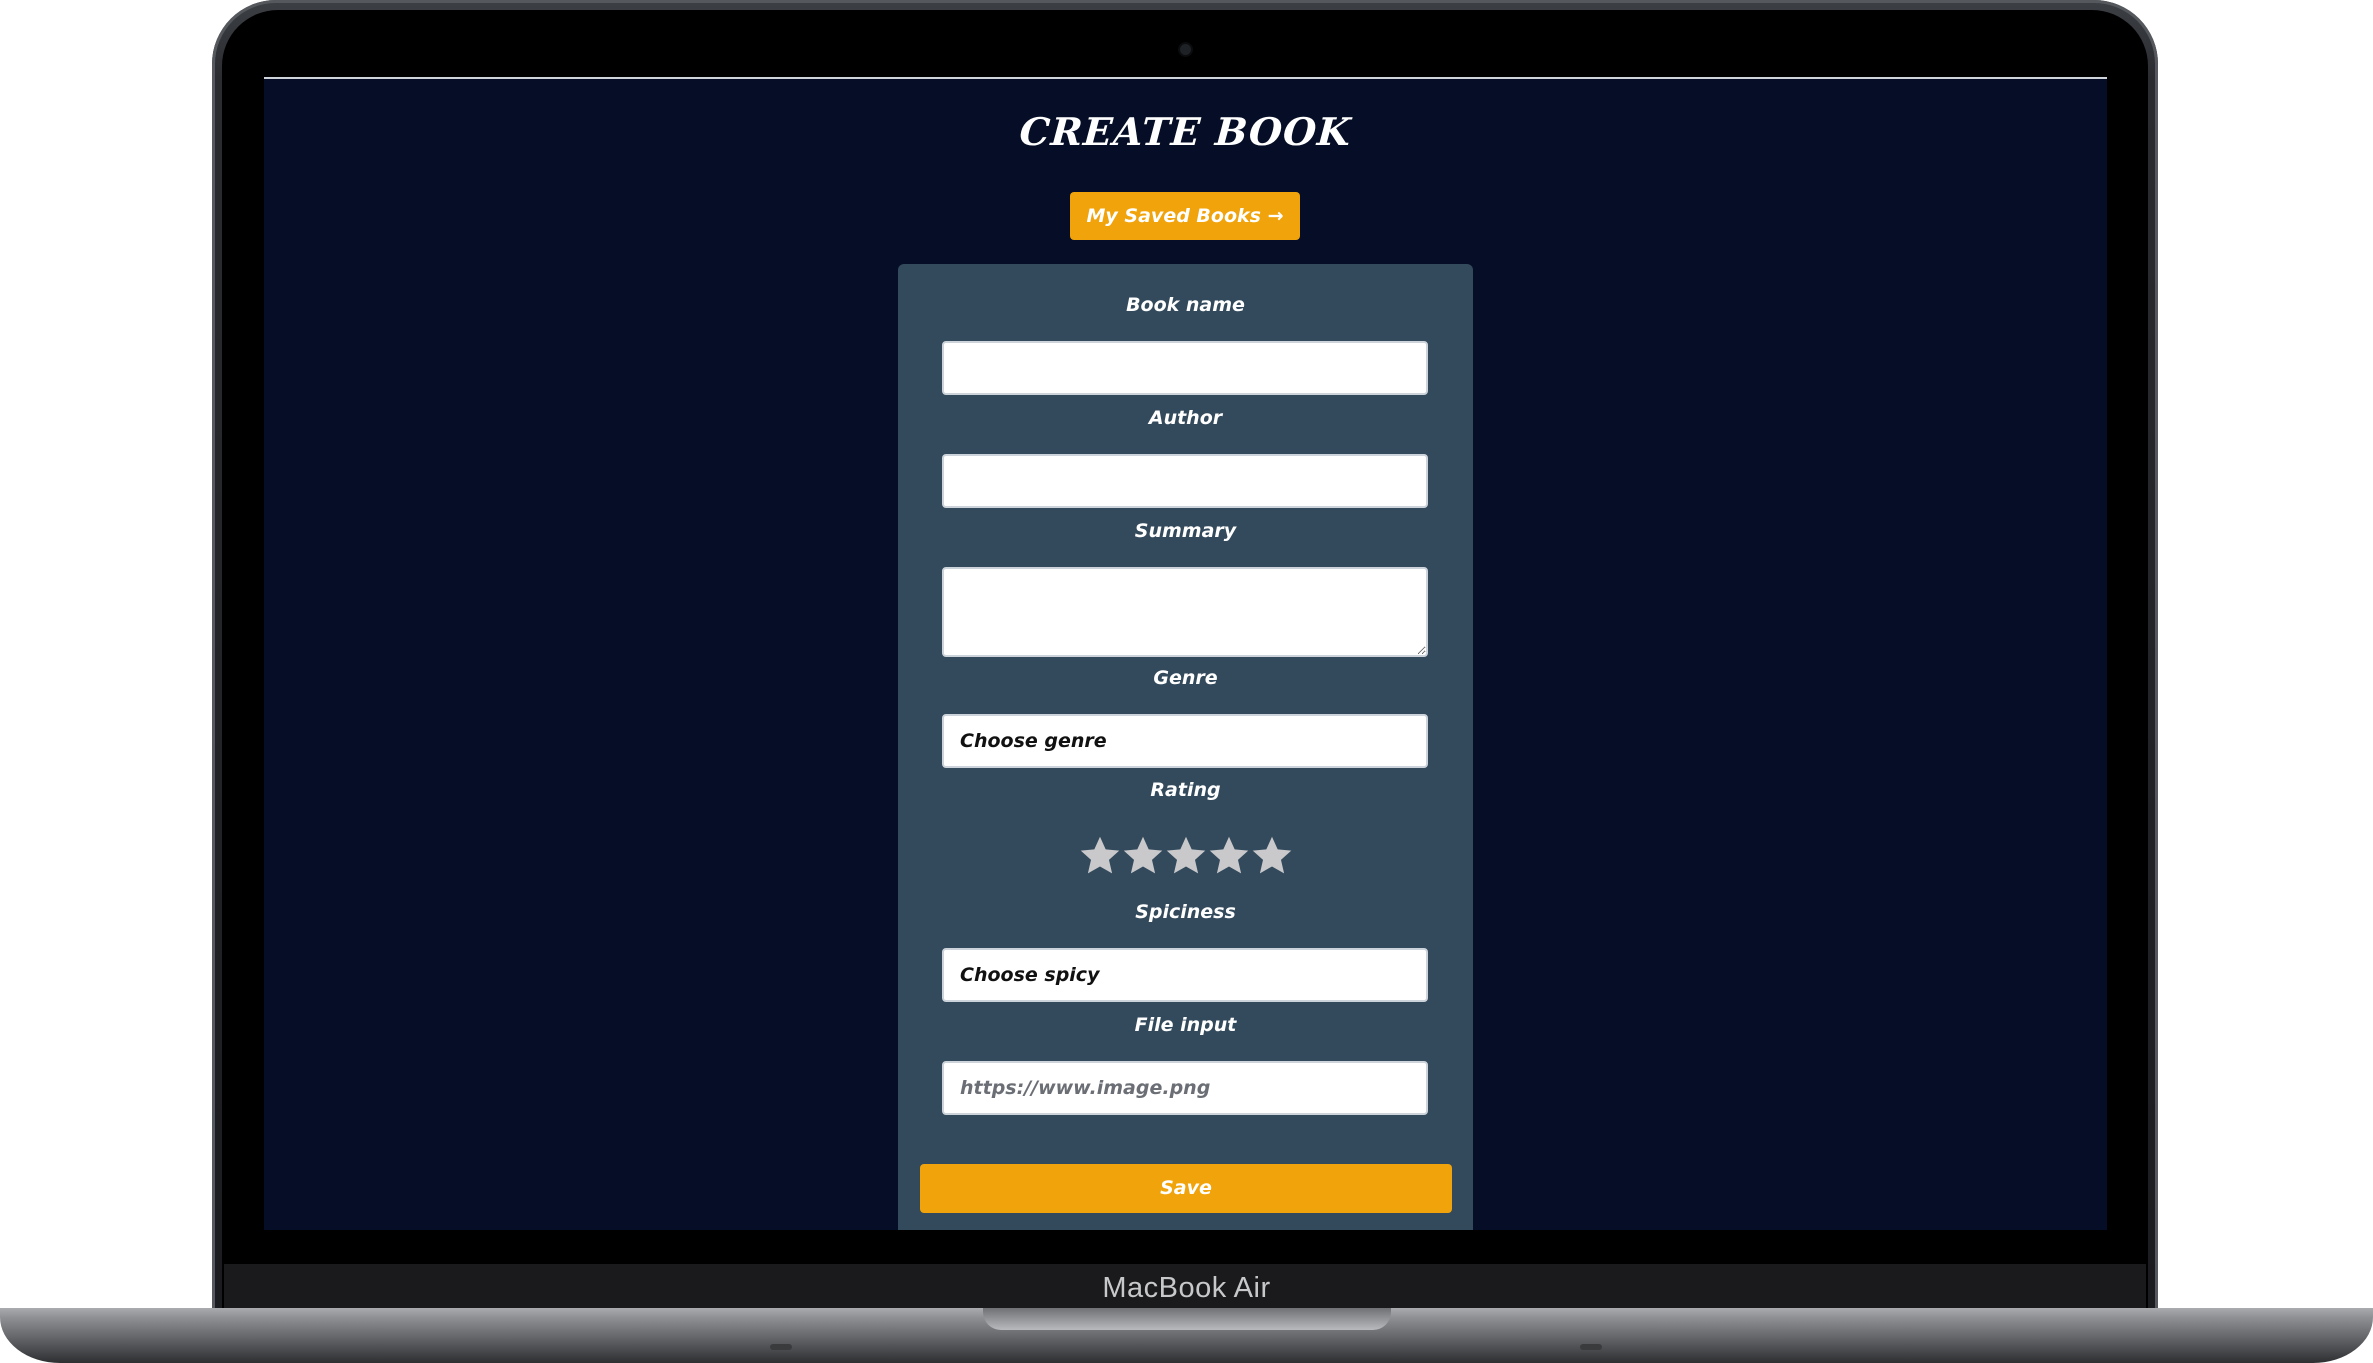  I want to click on page-title: CREATE BOOK, so click(1185, 131).